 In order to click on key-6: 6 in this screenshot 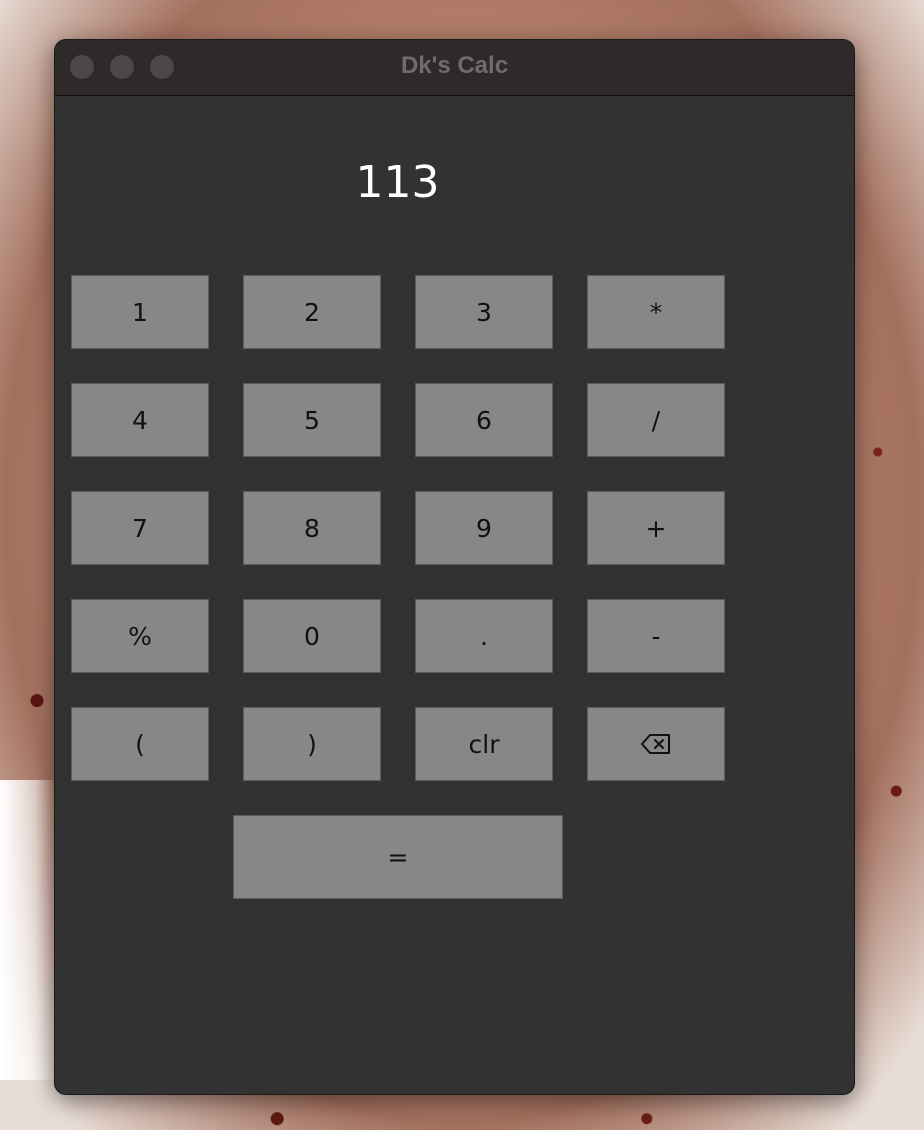, I will do `click(484, 420)`.